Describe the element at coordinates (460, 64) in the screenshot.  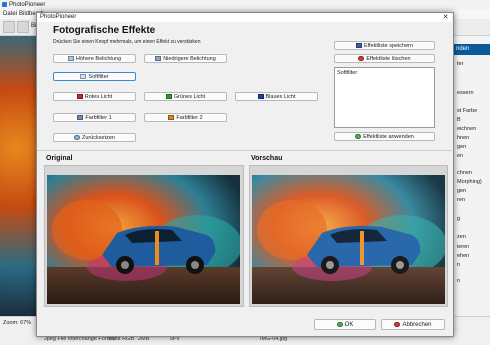
I see `panel-item: ter` at that location.